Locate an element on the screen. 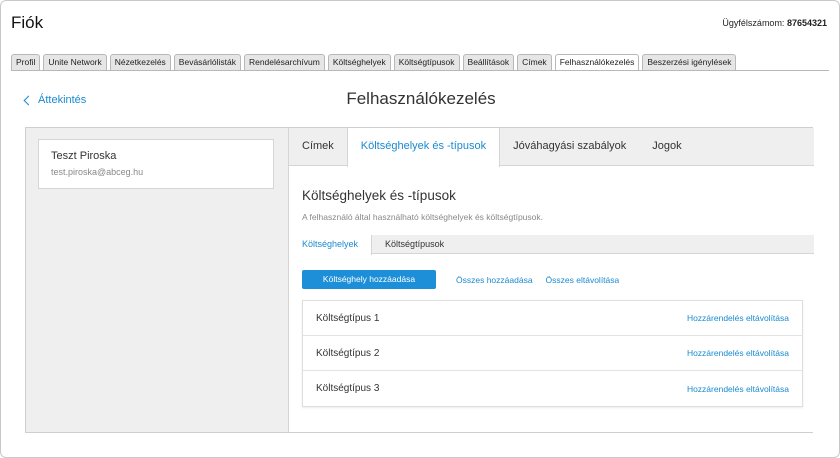  page-title: Felhasználókezelés is located at coordinates (421, 98).